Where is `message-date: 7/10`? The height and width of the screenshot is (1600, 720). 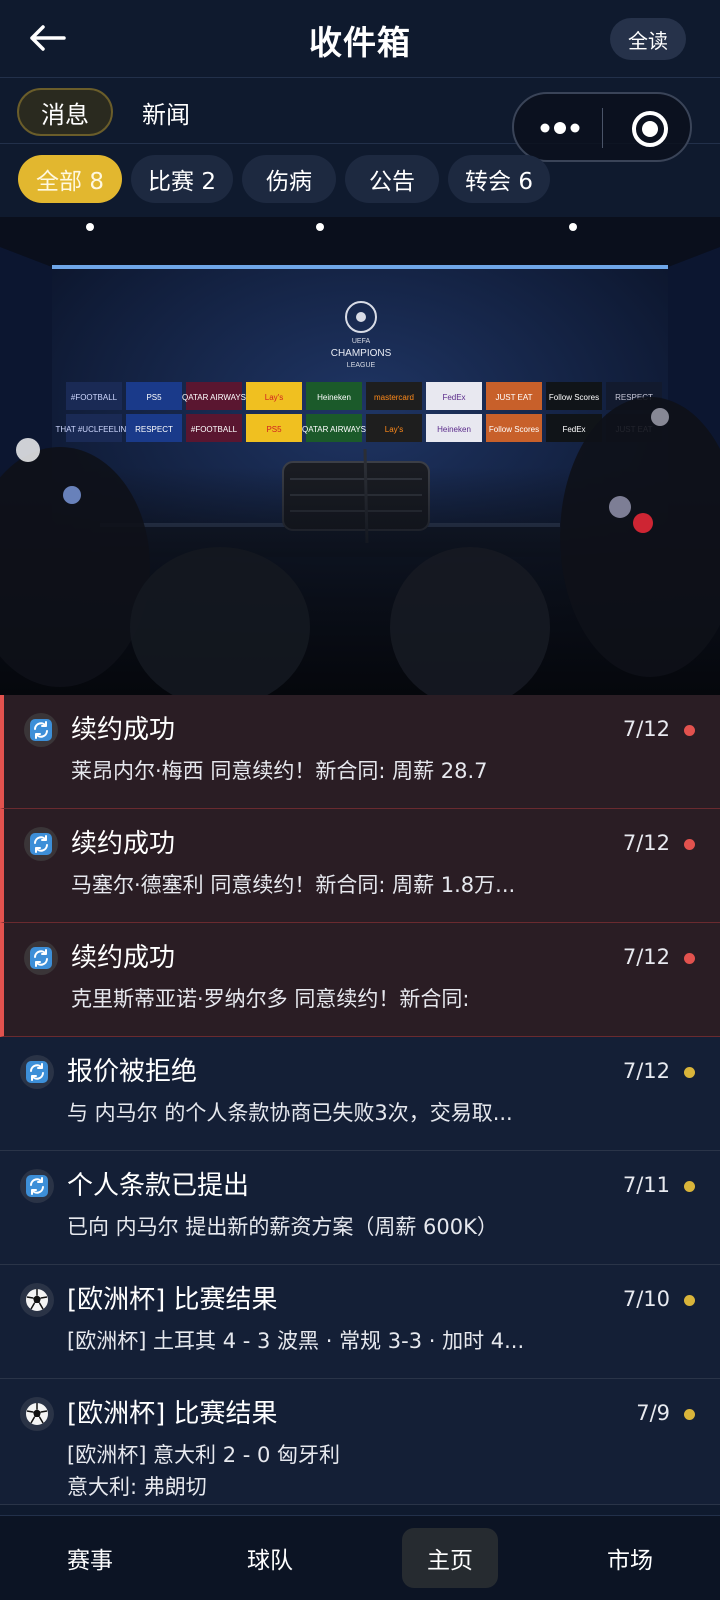 message-date: 7/10 is located at coordinates (646, 1299).